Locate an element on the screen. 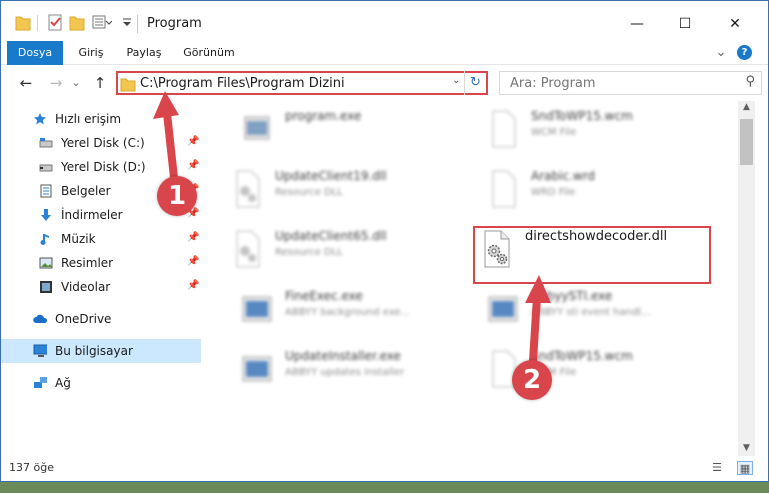 This screenshot has width=769, height=493. sidebar-item-muzik: Müzik 📌 is located at coordinates (101, 239).